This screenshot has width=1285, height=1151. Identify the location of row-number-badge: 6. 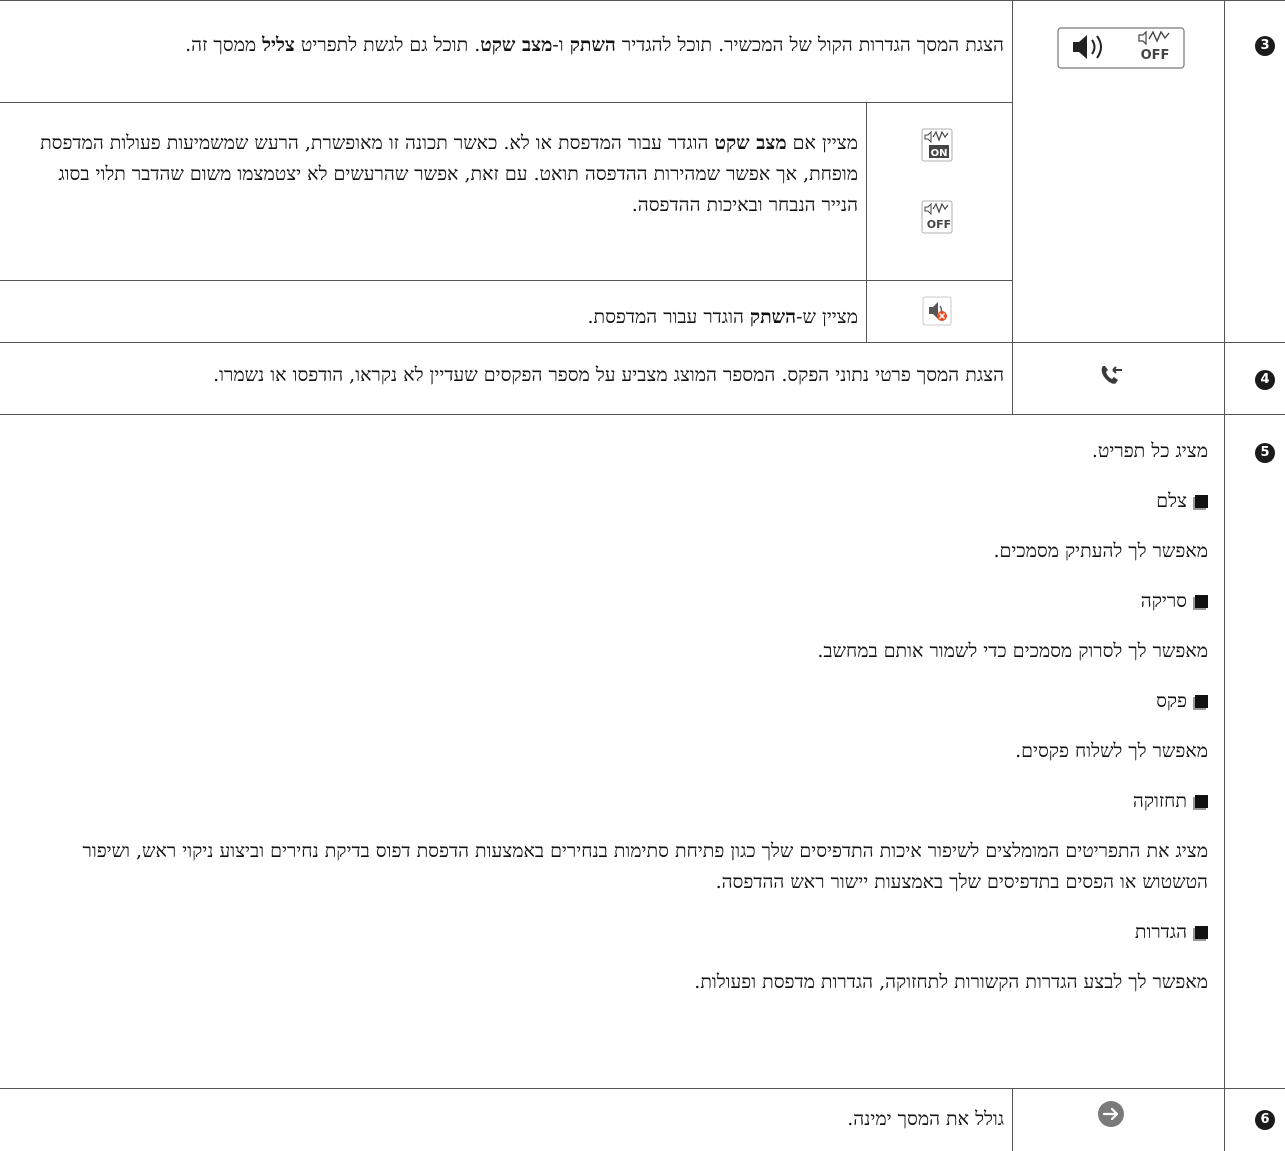
(1265, 1120).